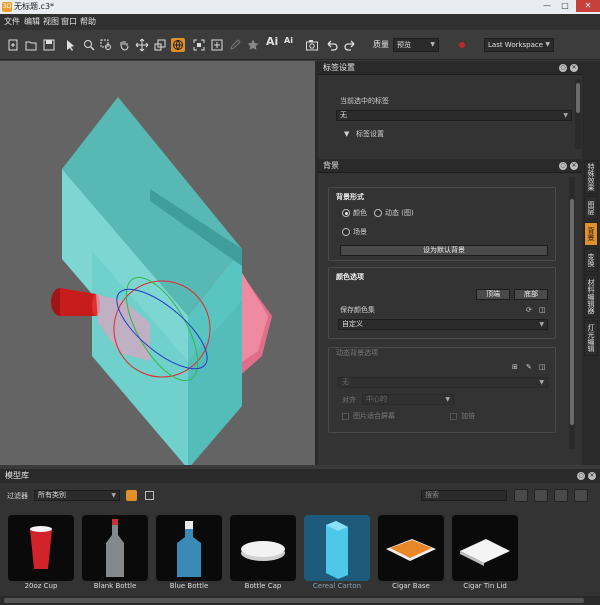  Describe the element at coordinates (149, 495) in the screenshot. I see `cube-outline-icon` at that location.